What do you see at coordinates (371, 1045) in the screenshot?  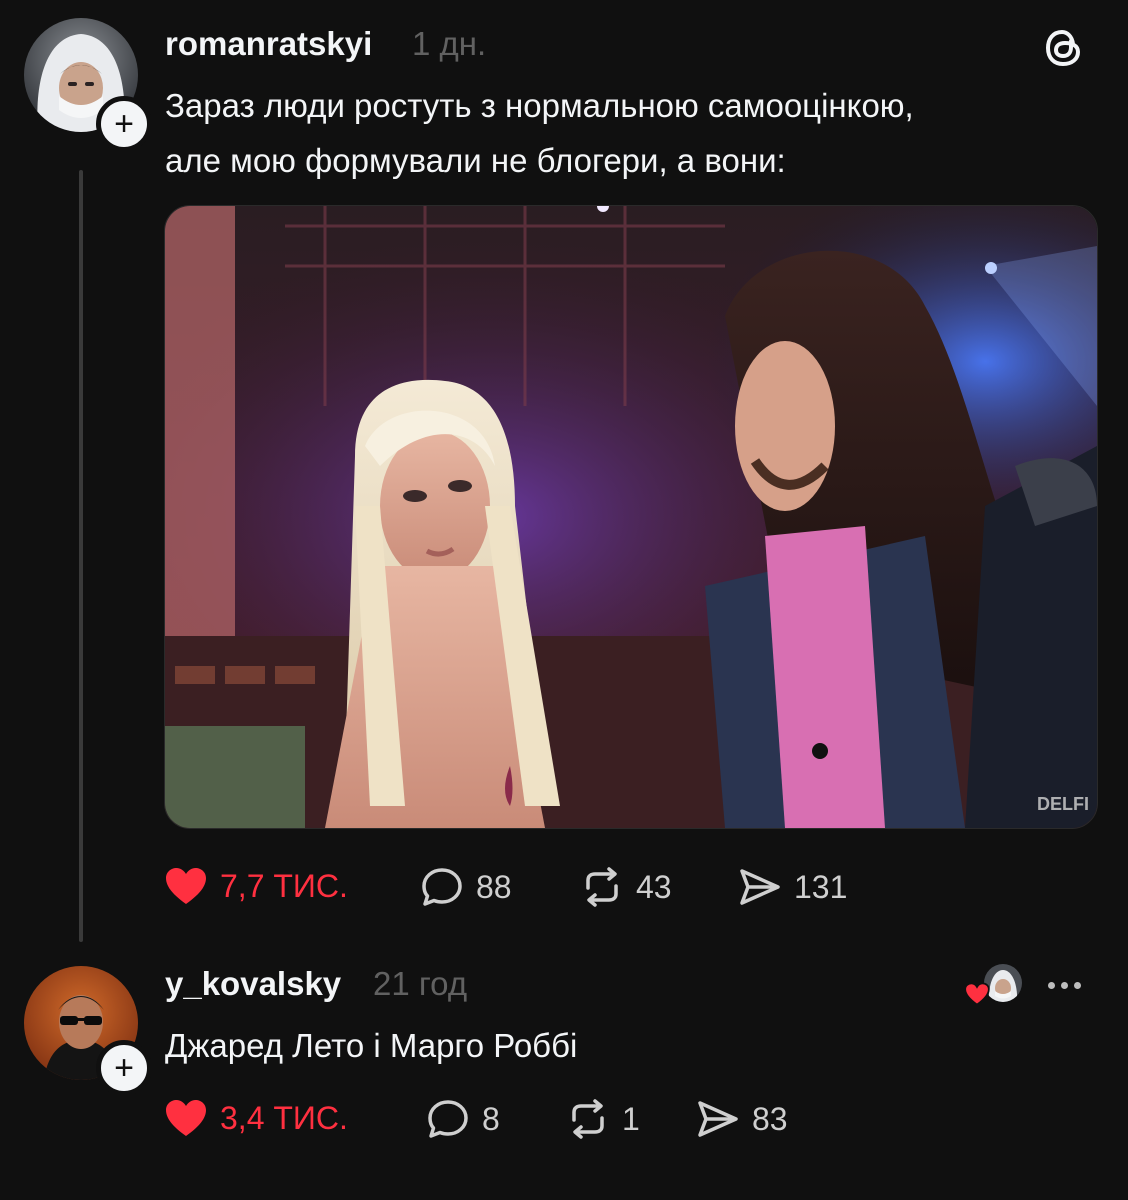 I see `reply-text: Джаред Лето і Марго Роббі` at bounding box center [371, 1045].